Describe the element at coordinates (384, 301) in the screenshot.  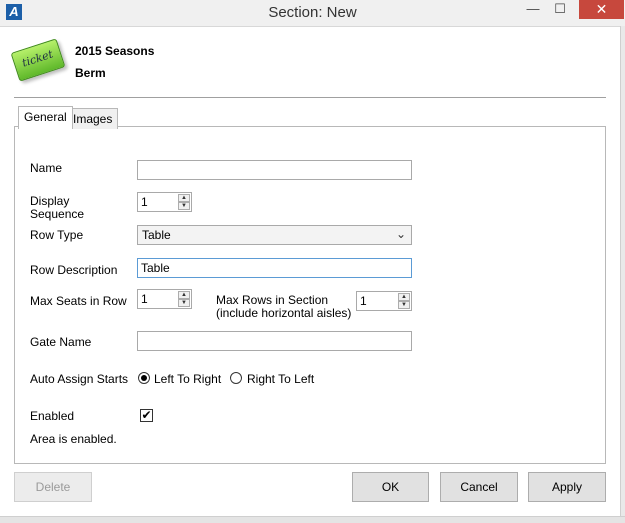
I see `max-rows-stepper: 1 ▲ ▼` at that location.